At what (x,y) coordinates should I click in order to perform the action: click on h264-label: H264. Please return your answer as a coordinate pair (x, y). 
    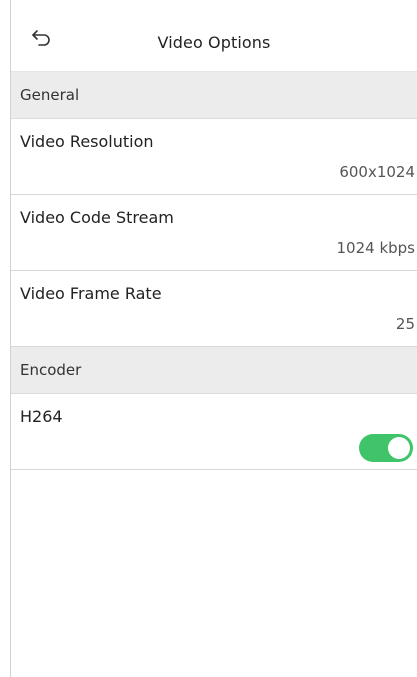
    Looking at the image, I should click on (41, 416).